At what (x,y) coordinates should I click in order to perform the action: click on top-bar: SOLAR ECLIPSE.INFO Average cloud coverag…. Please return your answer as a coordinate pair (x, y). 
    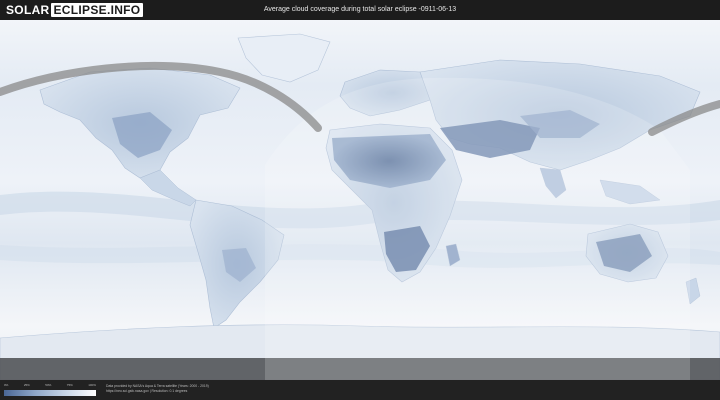
    Looking at the image, I should click on (360, 10).